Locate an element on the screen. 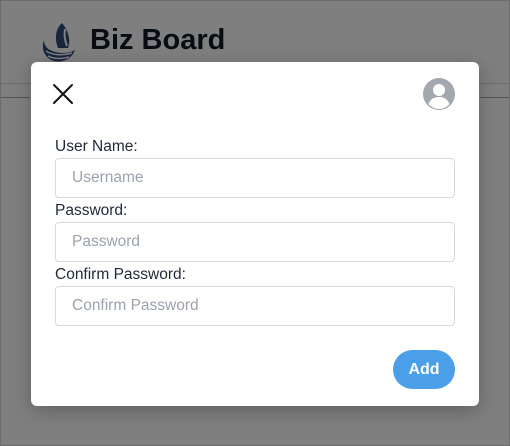  user-avatar-icon is located at coordinates (439, 94).